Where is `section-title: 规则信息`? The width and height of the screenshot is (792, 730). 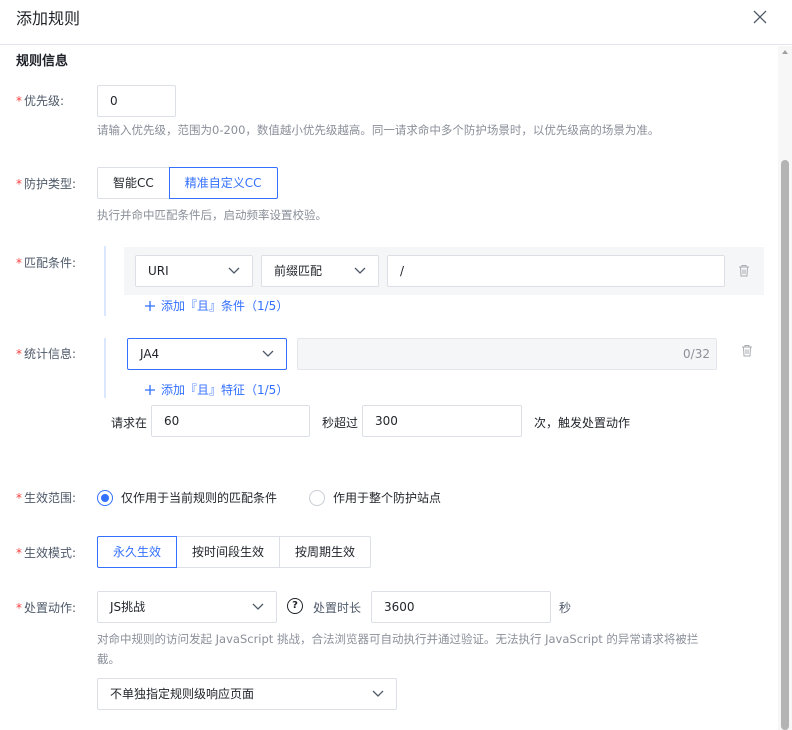 section-title: 规则信息 is located at coordinates (42, 61).